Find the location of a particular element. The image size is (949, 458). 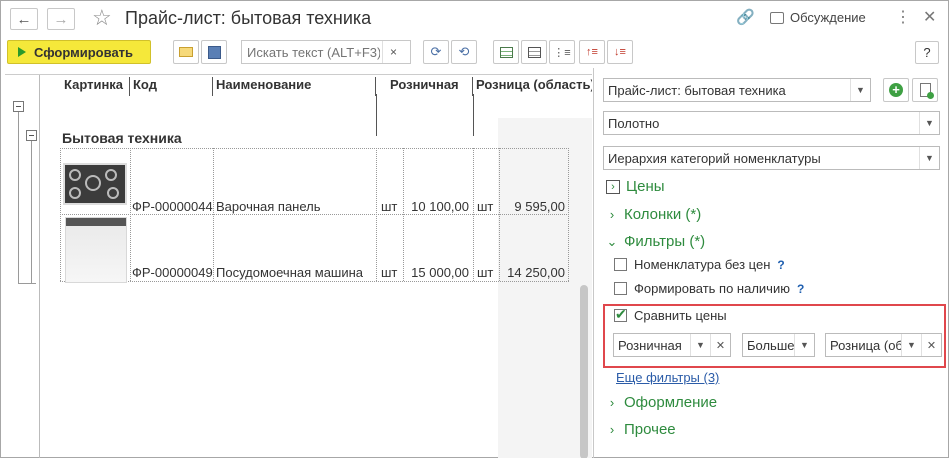

compare-operator-value: Больше is located at coordinates (770, 345).